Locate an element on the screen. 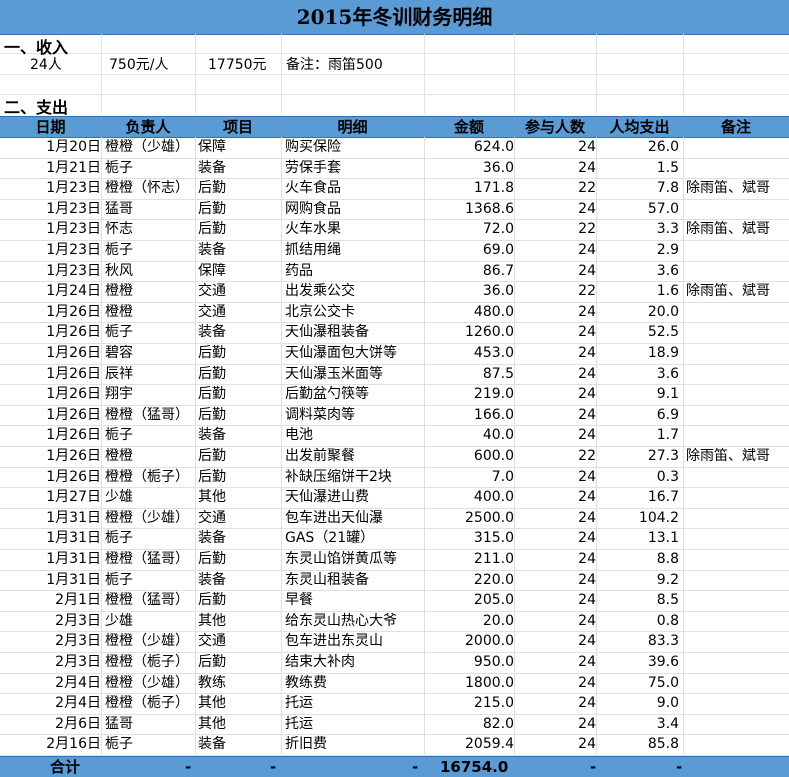  table-row: 1月23日 橙橙（怀志） 后勤 火车食品 171.8 22 7.8 除雨笛、斌哥 is located at coordinates (394, 189).